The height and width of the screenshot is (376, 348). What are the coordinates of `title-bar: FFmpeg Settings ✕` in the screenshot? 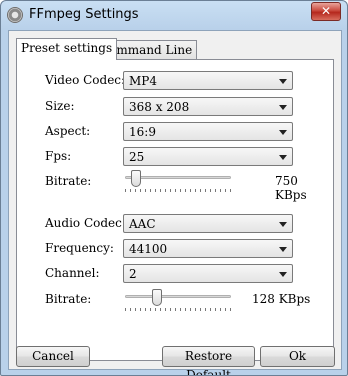 It's located at (174, 15).